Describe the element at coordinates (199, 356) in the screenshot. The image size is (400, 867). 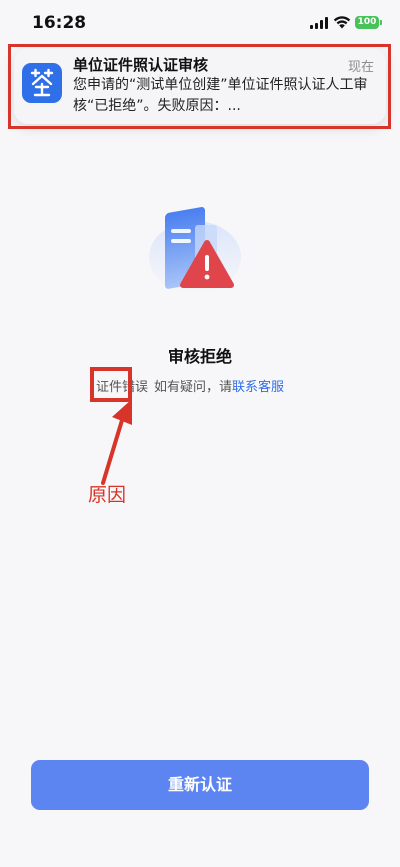
I see `result-title: 审核拒绝` at that location.